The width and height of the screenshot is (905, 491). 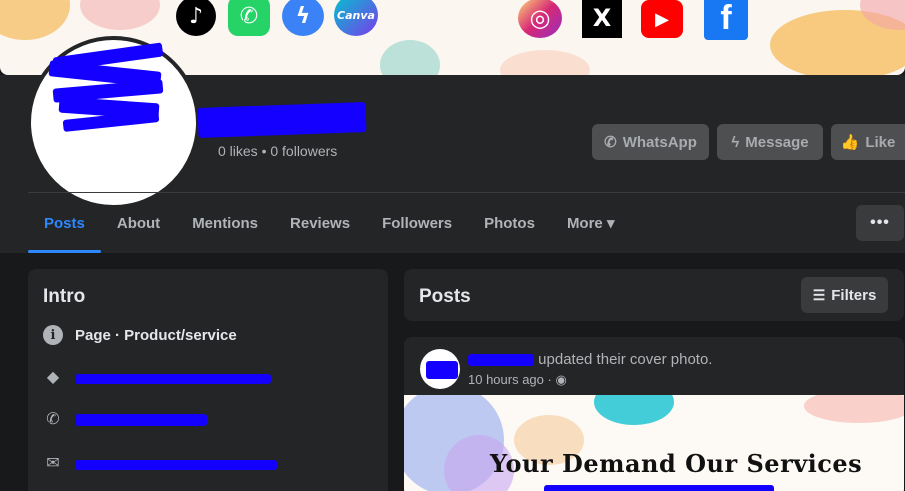 What do you see at coordinates (561, 379) in the screenshot?
I see `globe-icon: ◉` at bounding box center [561, 379].